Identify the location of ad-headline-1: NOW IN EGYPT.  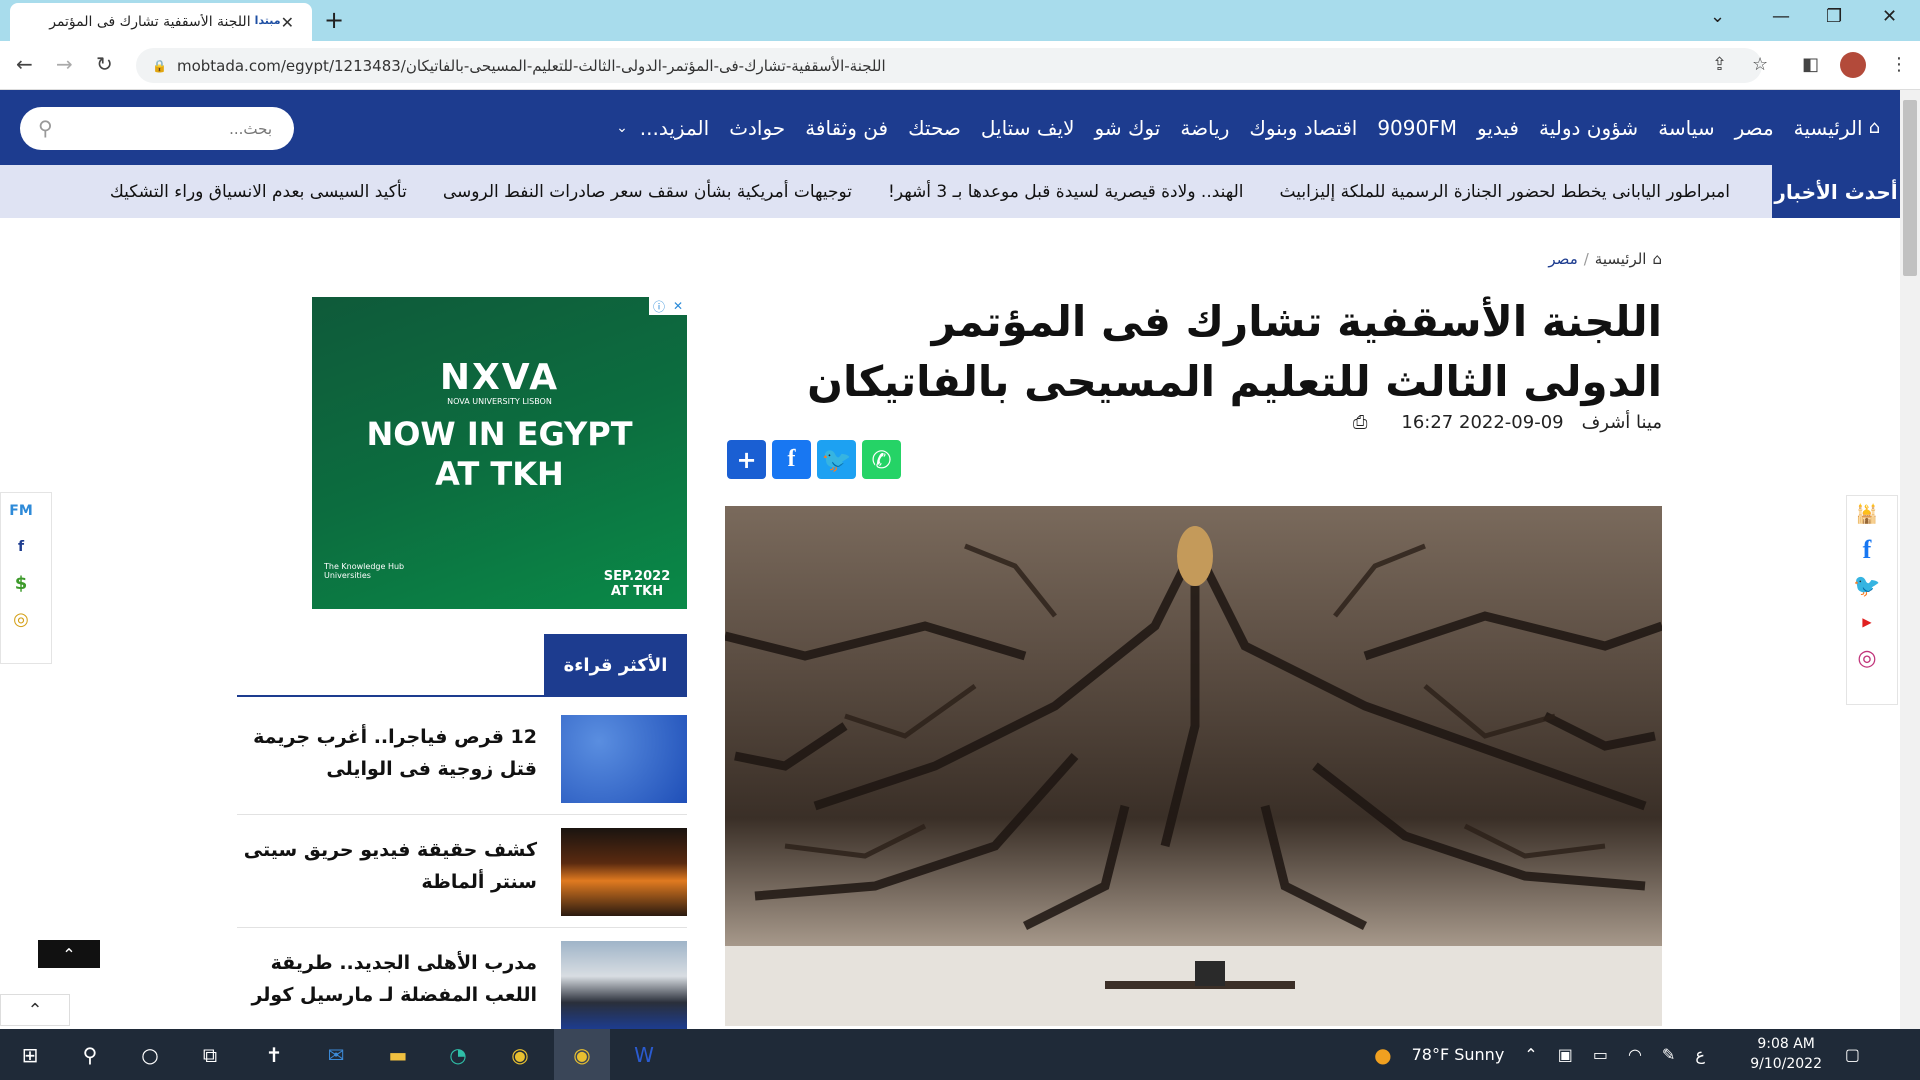
(499, 434).